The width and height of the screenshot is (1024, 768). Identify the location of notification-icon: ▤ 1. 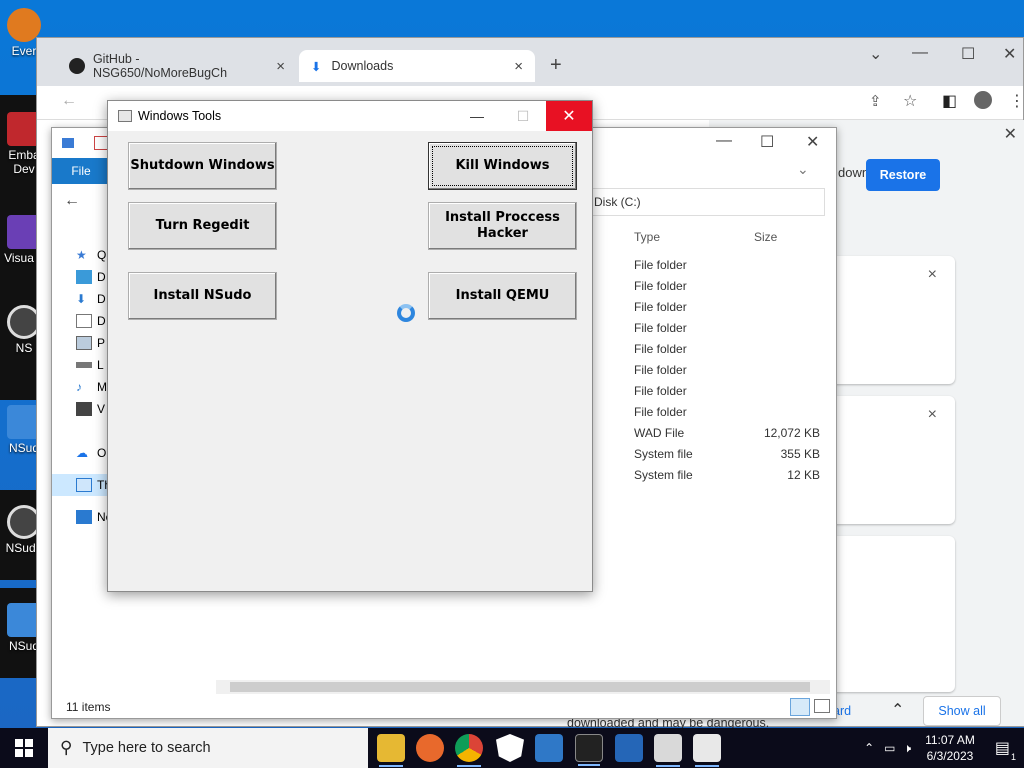
(1005, 750).